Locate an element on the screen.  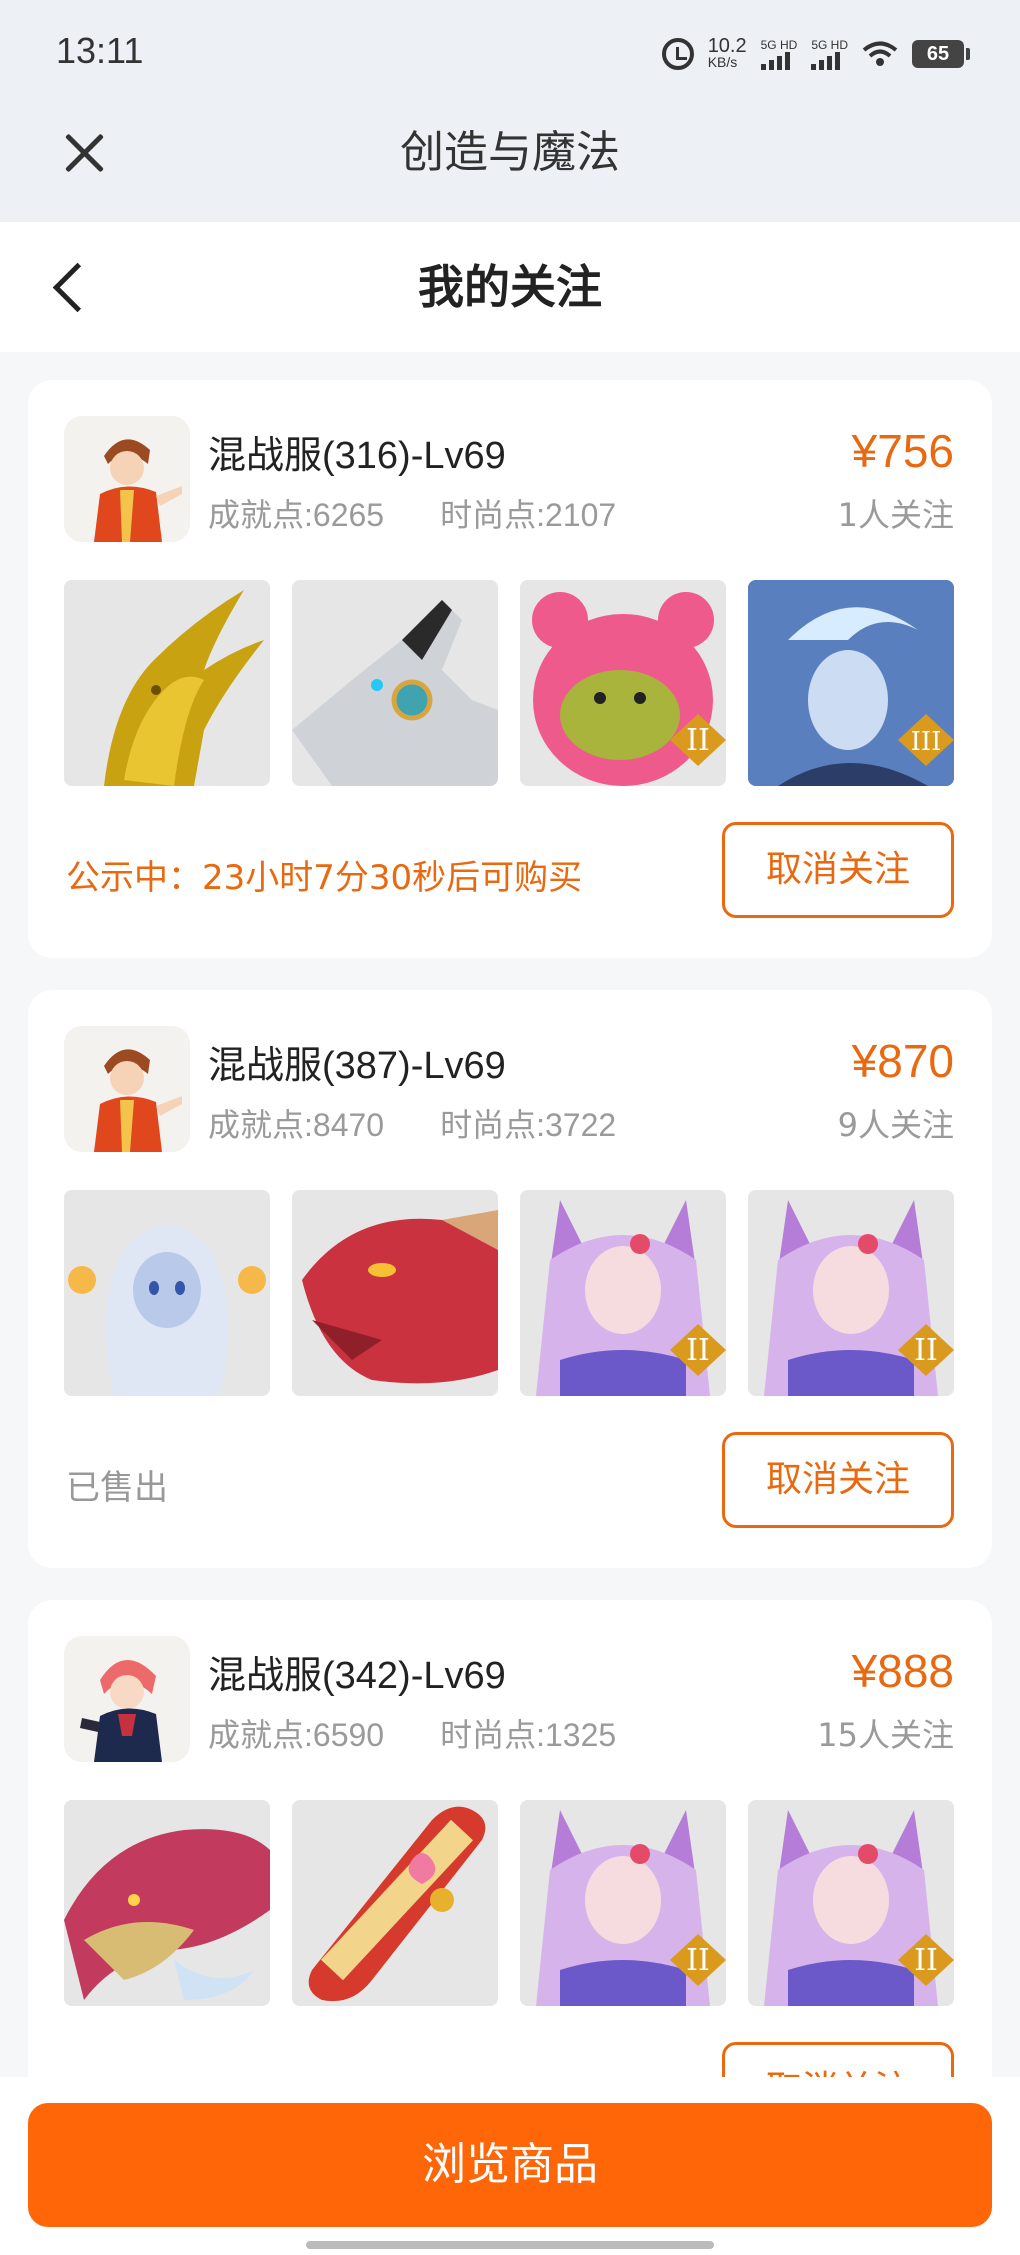
fashion-points: 时尚点:2107 is located at coordinates (528, 515).